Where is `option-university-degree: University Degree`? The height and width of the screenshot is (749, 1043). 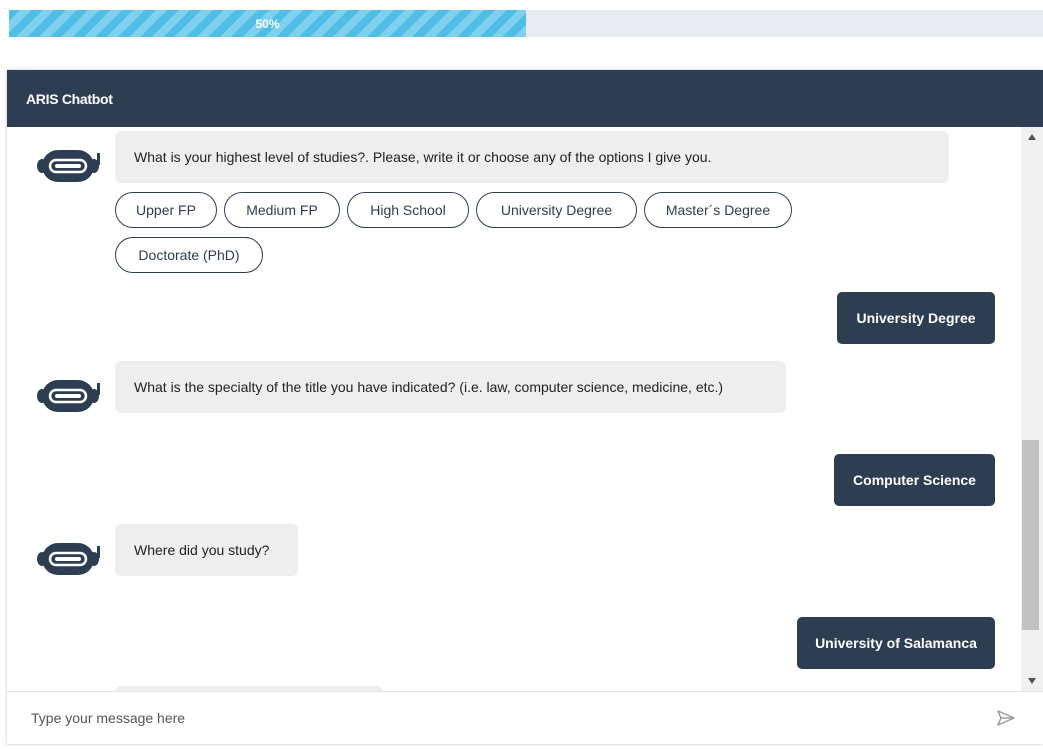 option-university-degree: University Degree is located at coordinates (556, 210).